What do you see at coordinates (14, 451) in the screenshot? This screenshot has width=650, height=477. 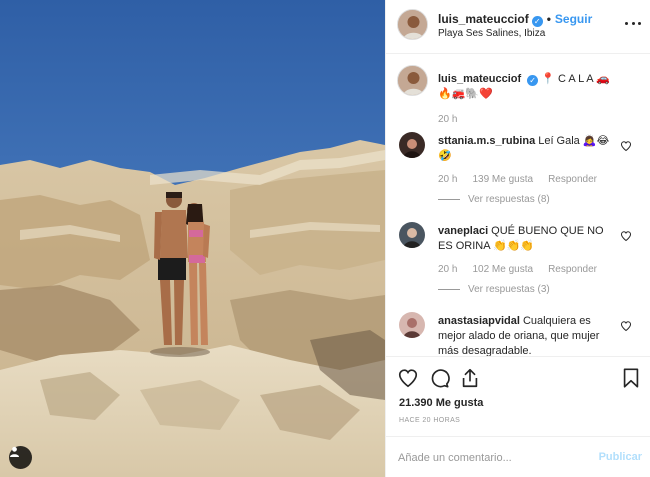 I see `person-icon` at bounding box center [14, 451].